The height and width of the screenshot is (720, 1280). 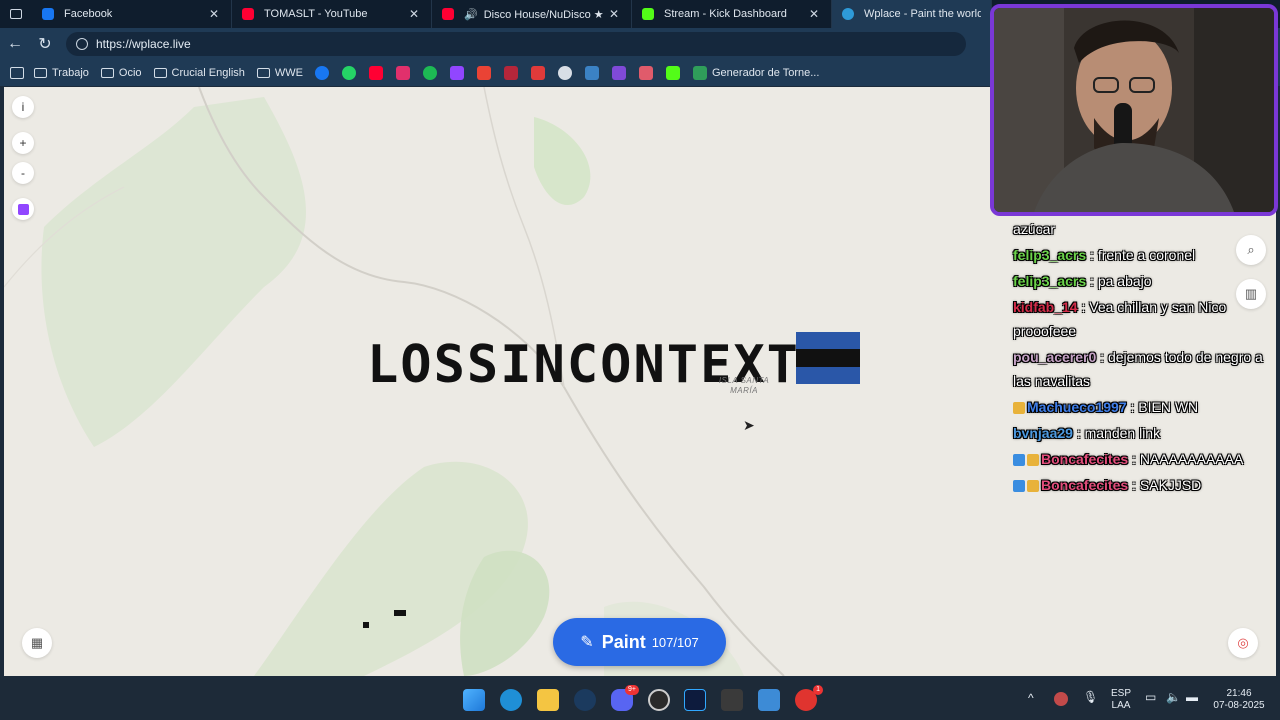 I want to click on back-icon: ←, so click(x=15, y=44).